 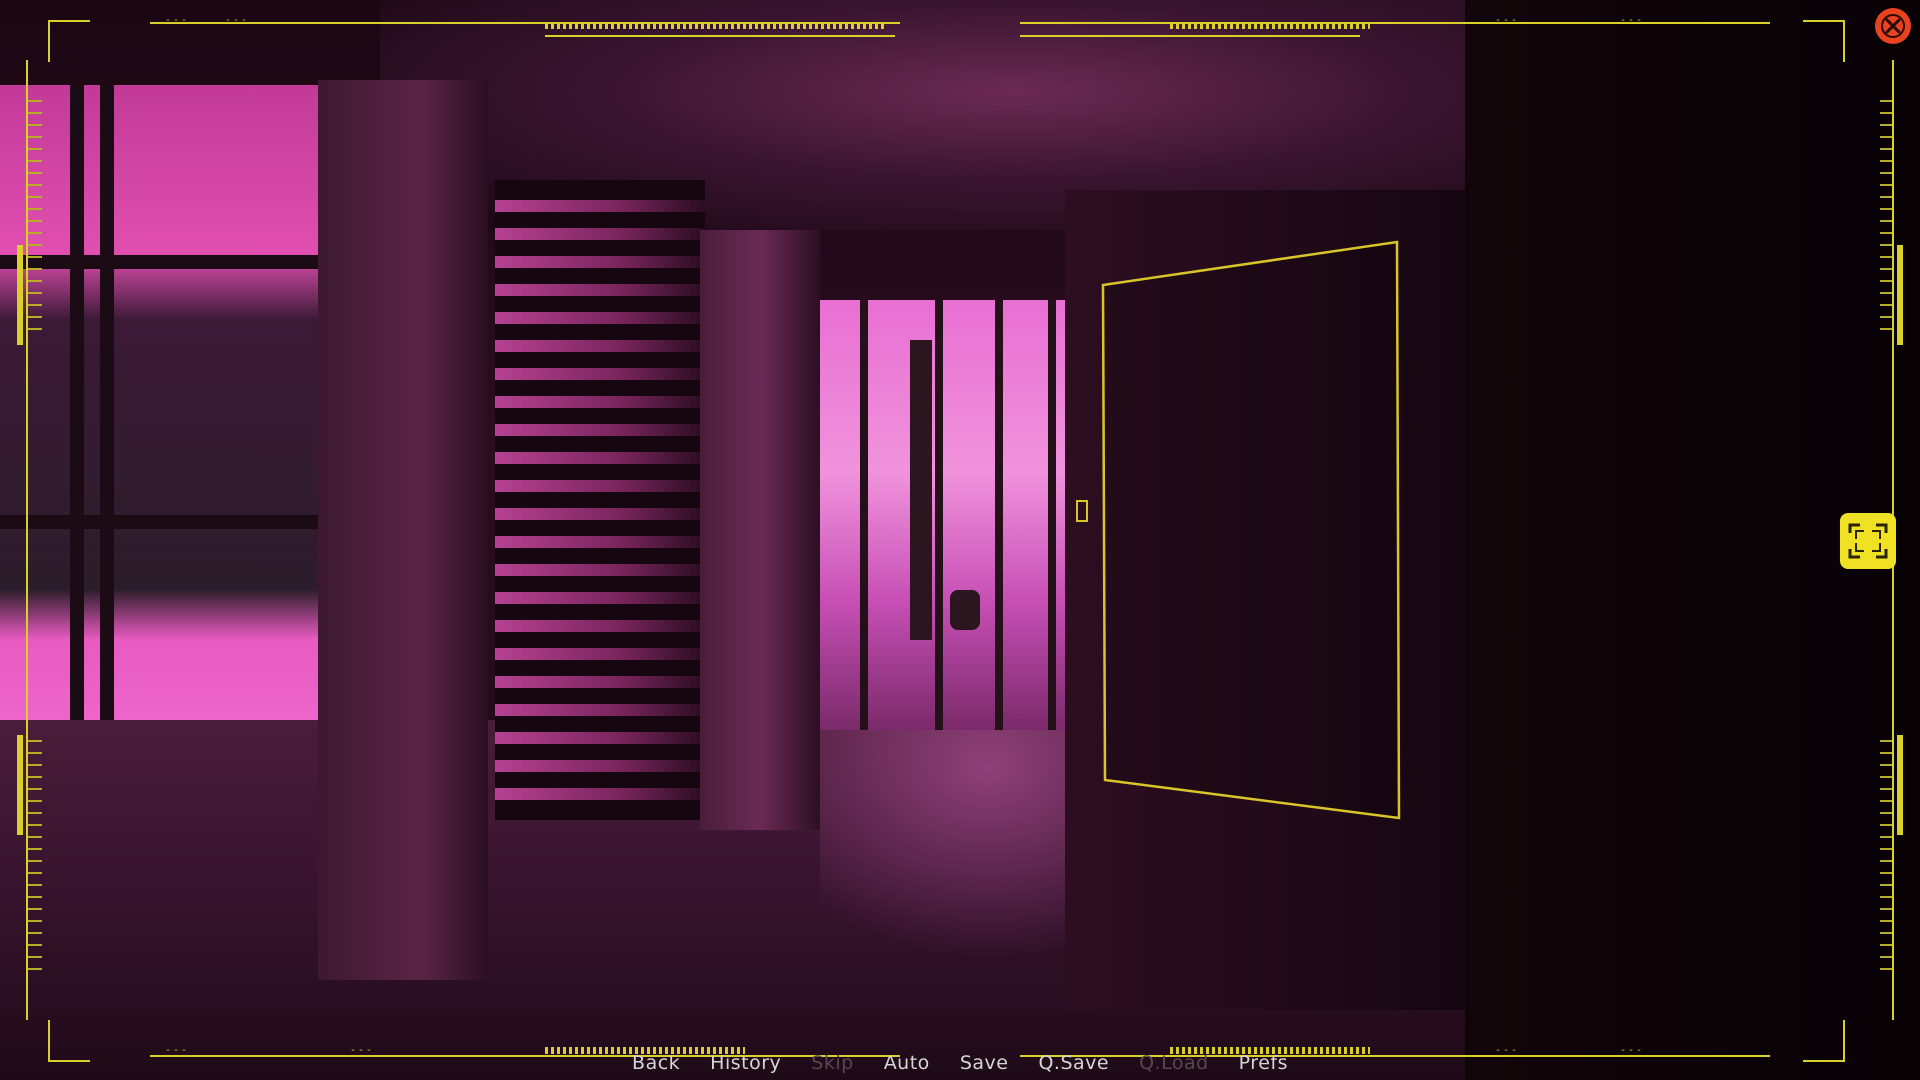 What do you see at coordinates (1263, 1066) in the screenshot?
I see `quick-menu-prefs: Prefs` at bounding box center [1263, 1066].